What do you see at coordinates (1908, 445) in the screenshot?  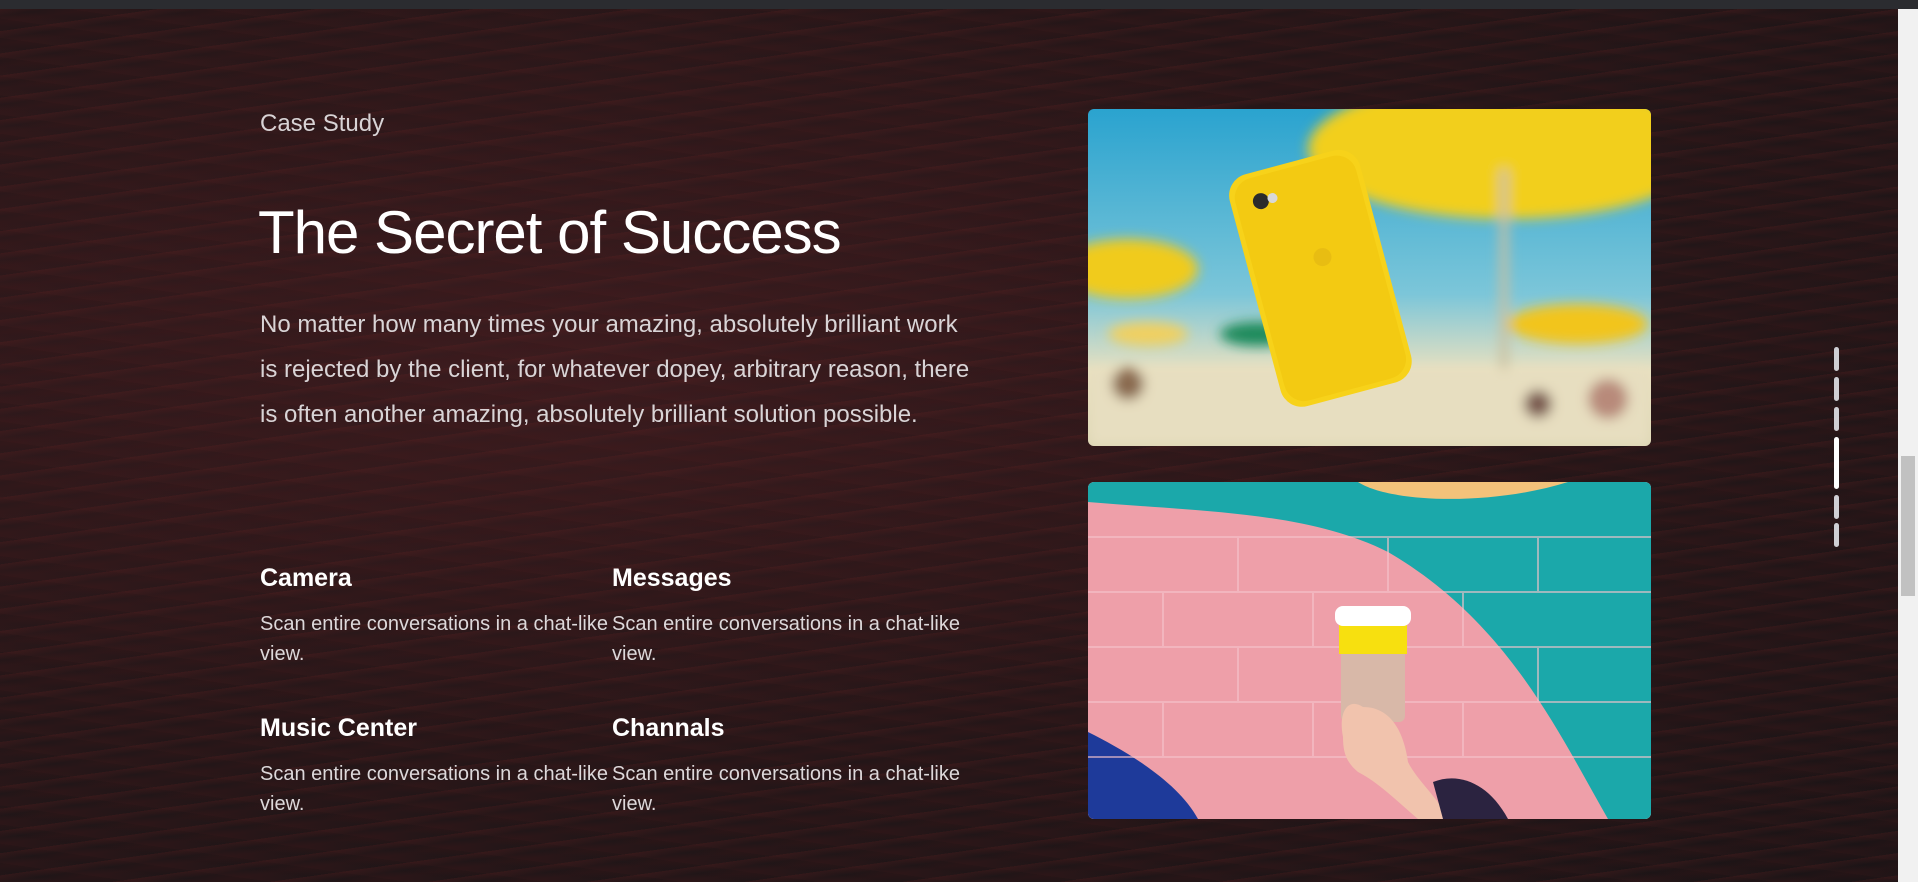 I see `page-scrollbar` at bounding box center [1908, 445].